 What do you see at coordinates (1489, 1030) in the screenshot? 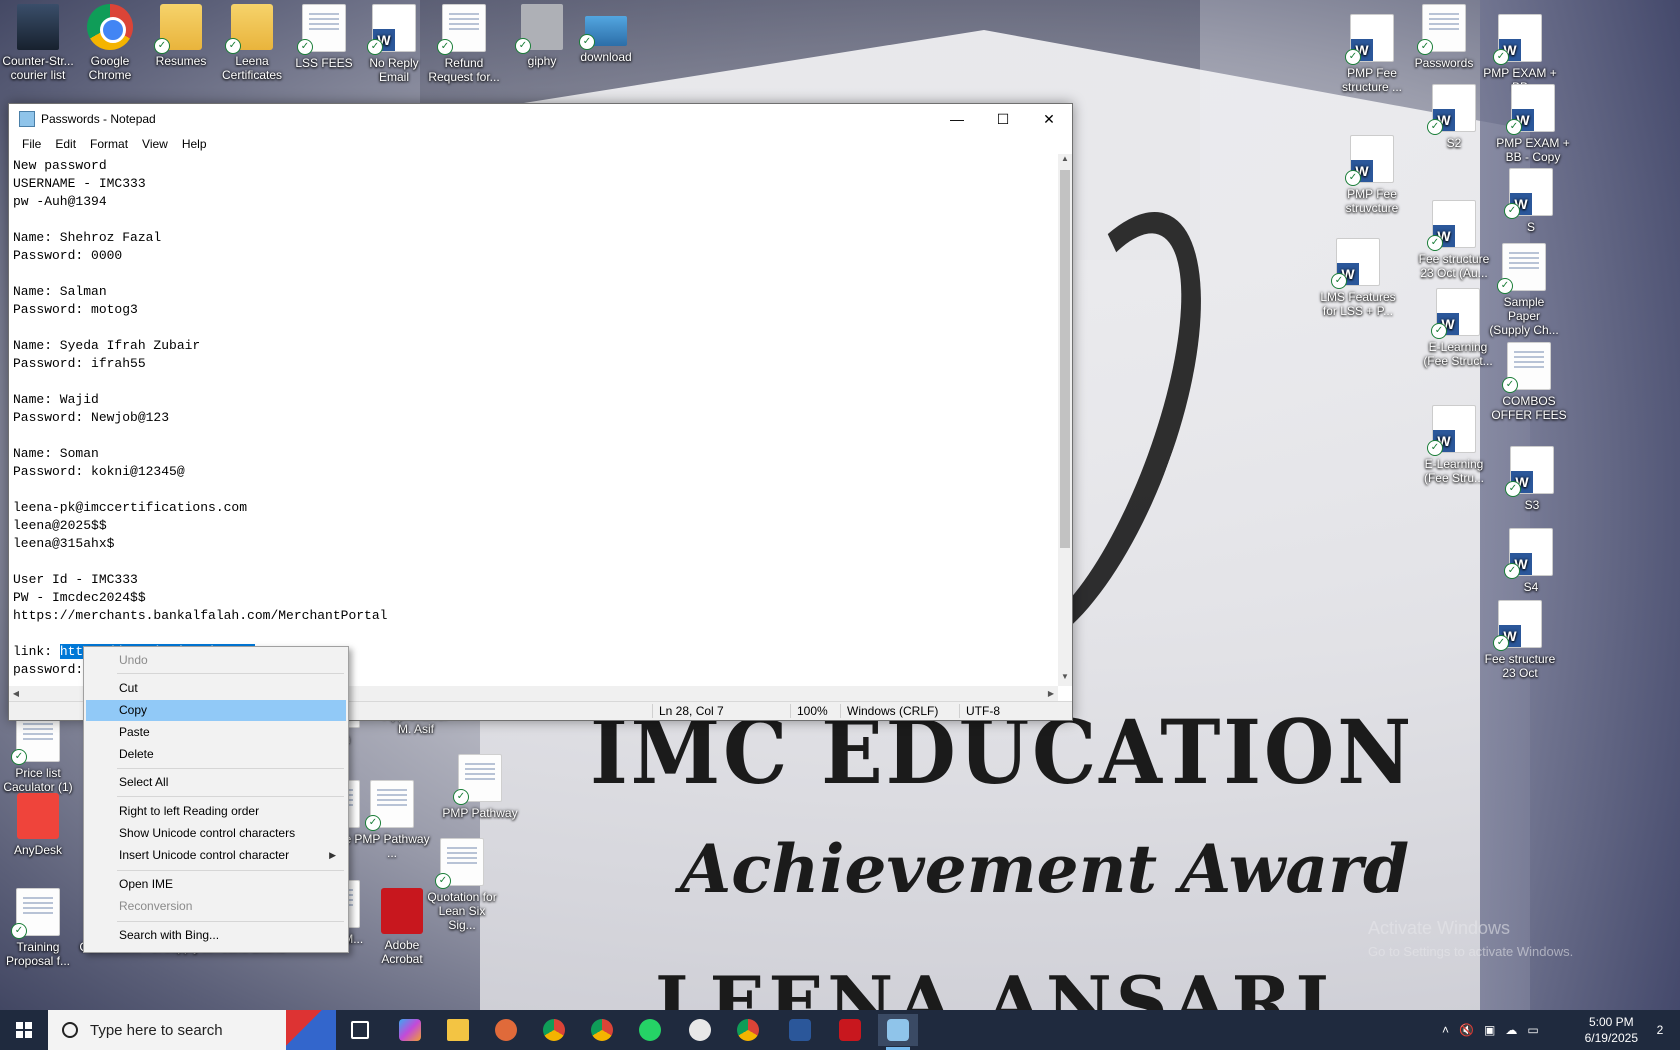
I see `meet-now-icon: ▣` at bounding box center [1489, 1030].